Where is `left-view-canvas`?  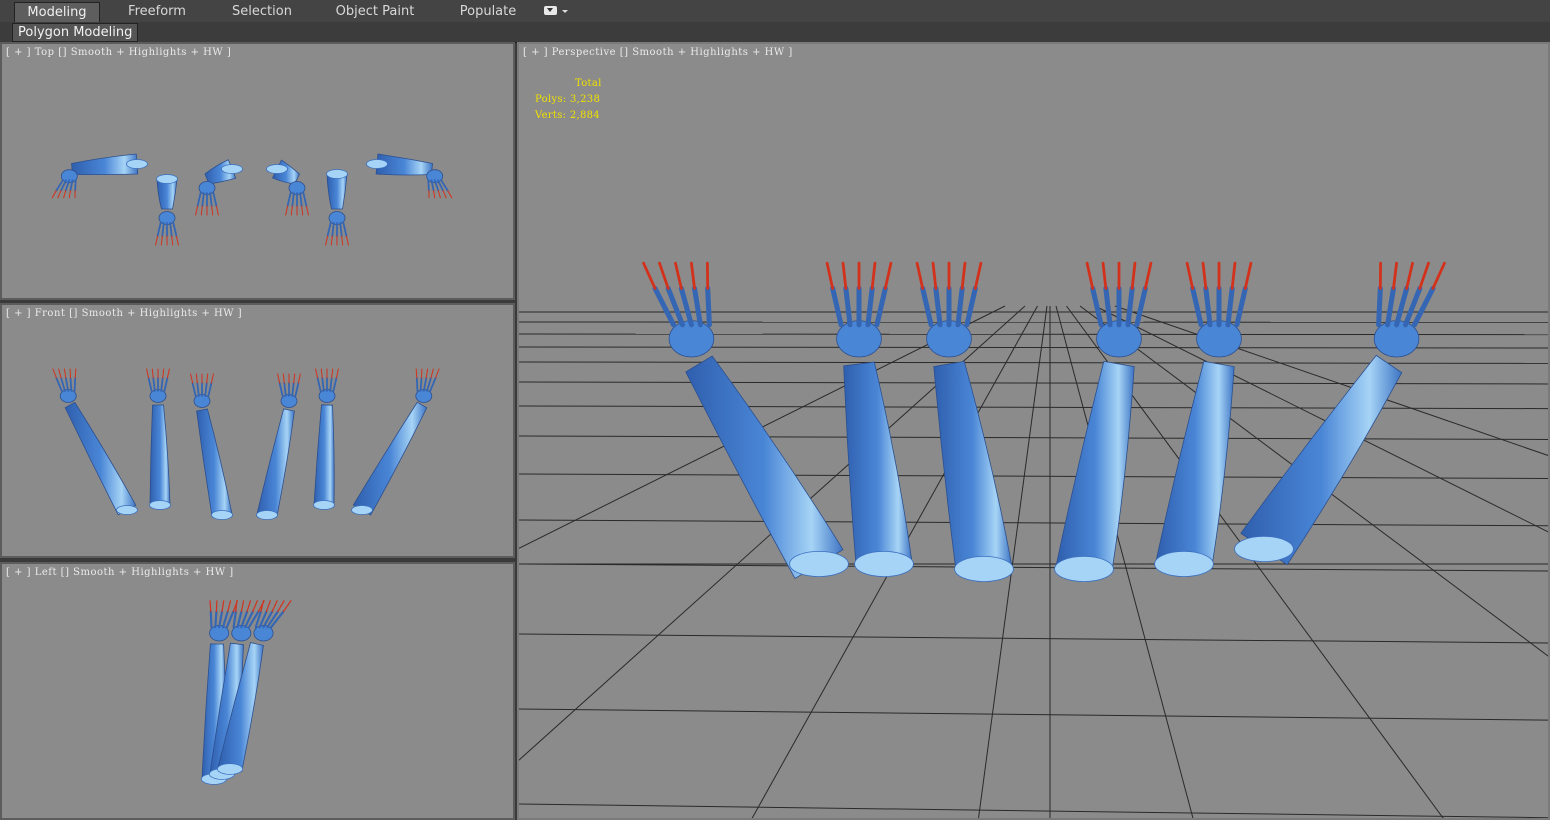 left-view-canvas is located at coordinates (246, 692).